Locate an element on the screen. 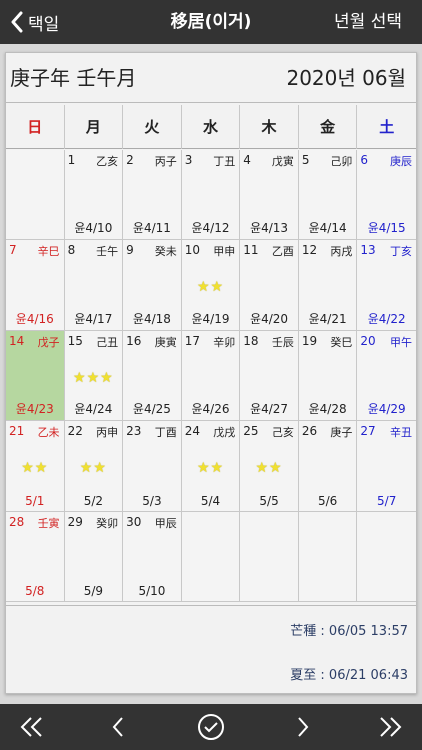 The height and width of the screenshot is (750, 422). double-chevron-right-icon is located at coordinates (391, 727).